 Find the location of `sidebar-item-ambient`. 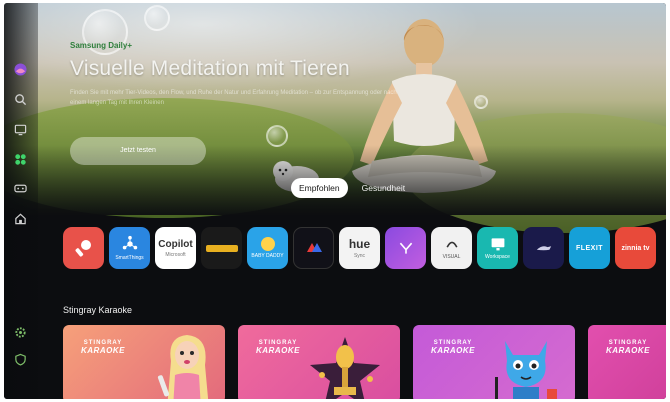

sidebar-item-ambient is located at coordinates (20, 129).